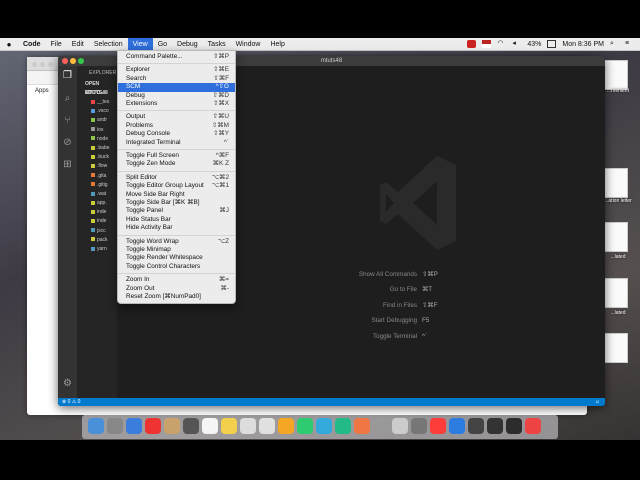 The image size is (640, 480). Describe the element at coordinates (176, 96) in the screenshot. I see `menu-item-debug: Debug ⇧⌘D` at that location.